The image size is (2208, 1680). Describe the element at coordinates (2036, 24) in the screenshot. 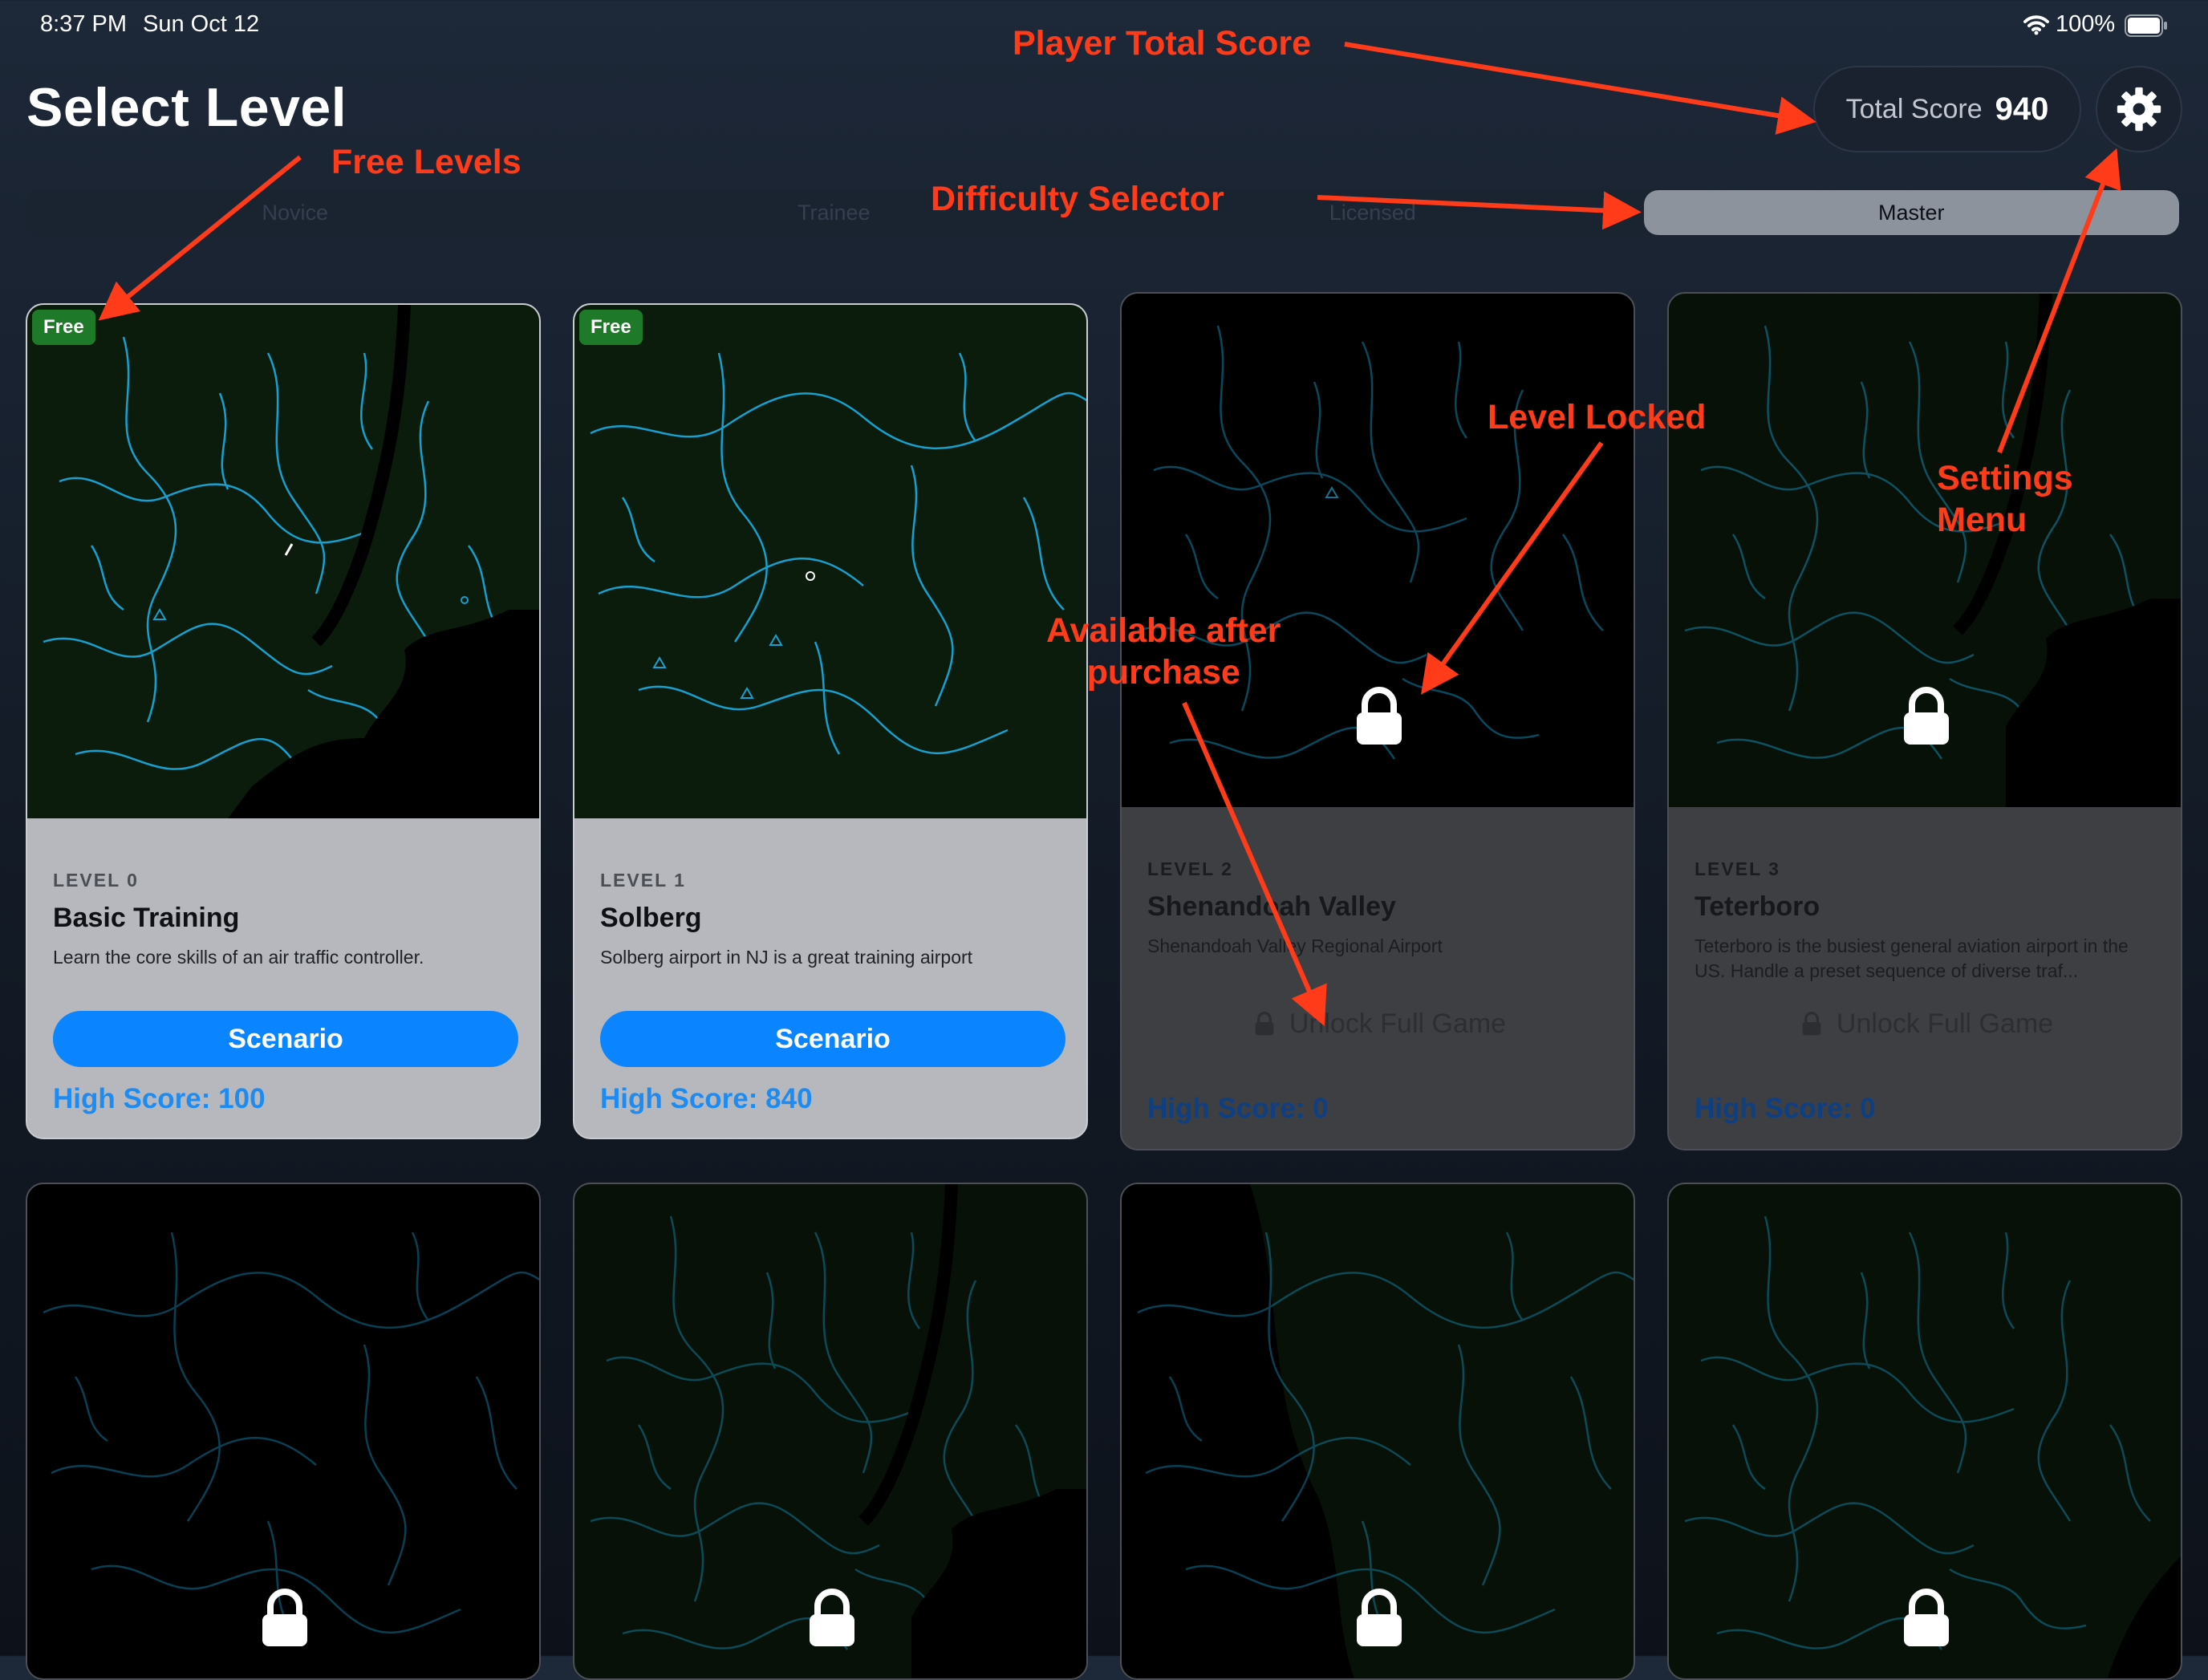

I see `wifi-icon` at that location.